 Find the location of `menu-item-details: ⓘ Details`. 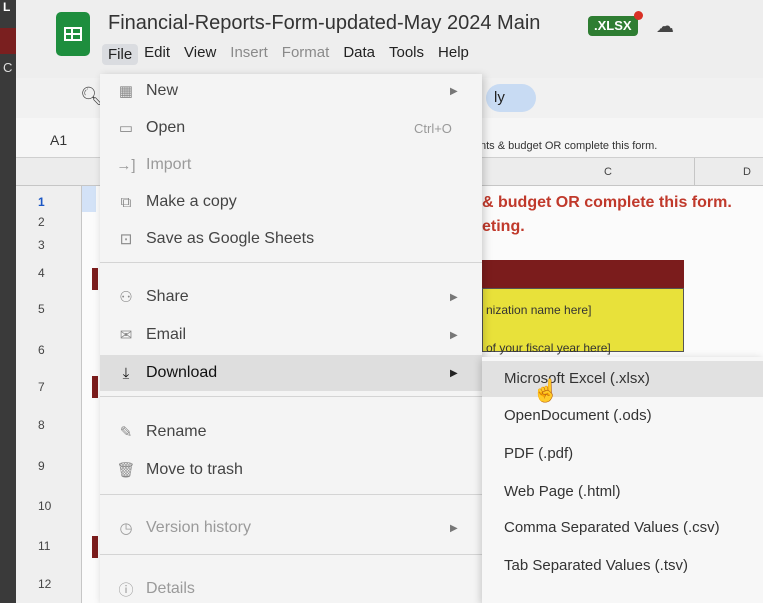

menu-item-details: ⓘ Details is located at coordinates (291, 587).